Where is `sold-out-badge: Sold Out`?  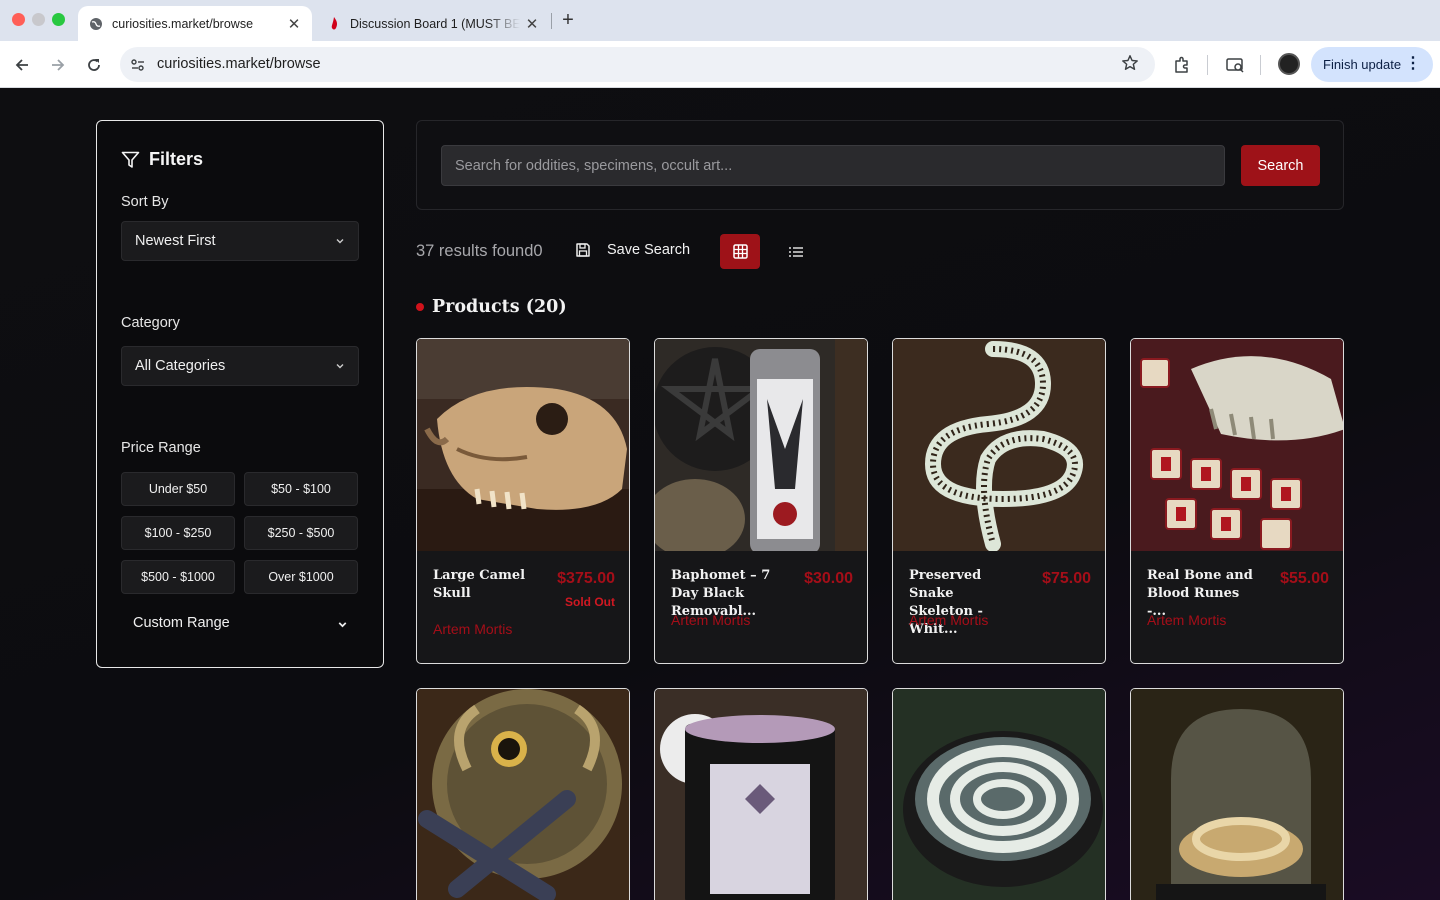 sold-out-badge: Sold Out is located at coordinates (590, 602).